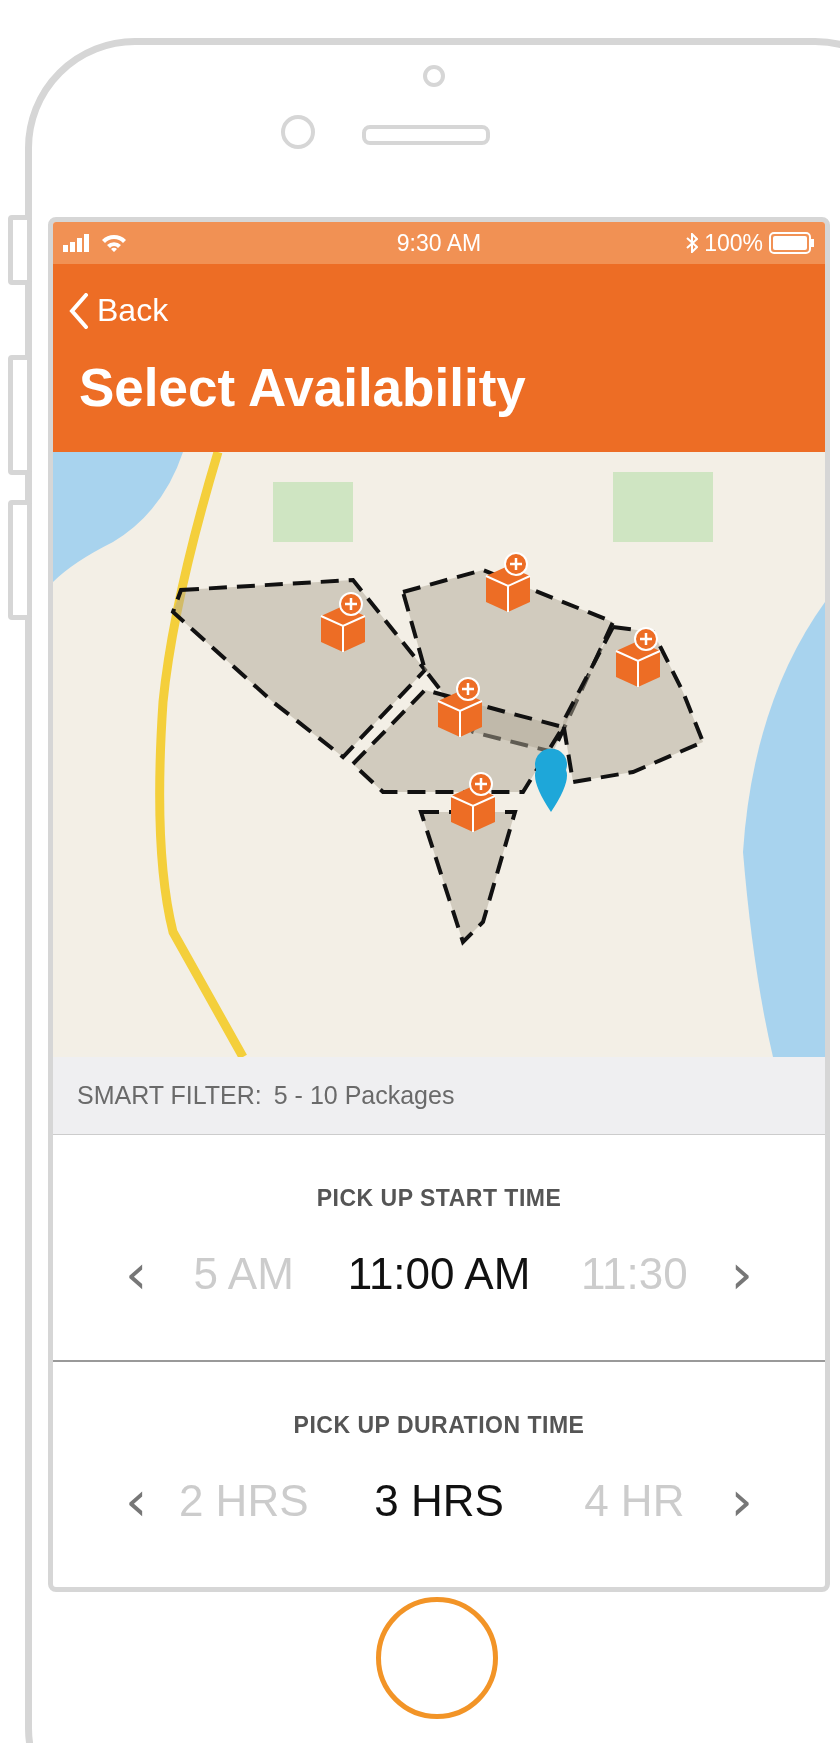 The width and height of the screenshot is (840, 1743). Describe the element at coordinates (733, 243) in the screenshot. I see `battery-percent: 100%` at that location.